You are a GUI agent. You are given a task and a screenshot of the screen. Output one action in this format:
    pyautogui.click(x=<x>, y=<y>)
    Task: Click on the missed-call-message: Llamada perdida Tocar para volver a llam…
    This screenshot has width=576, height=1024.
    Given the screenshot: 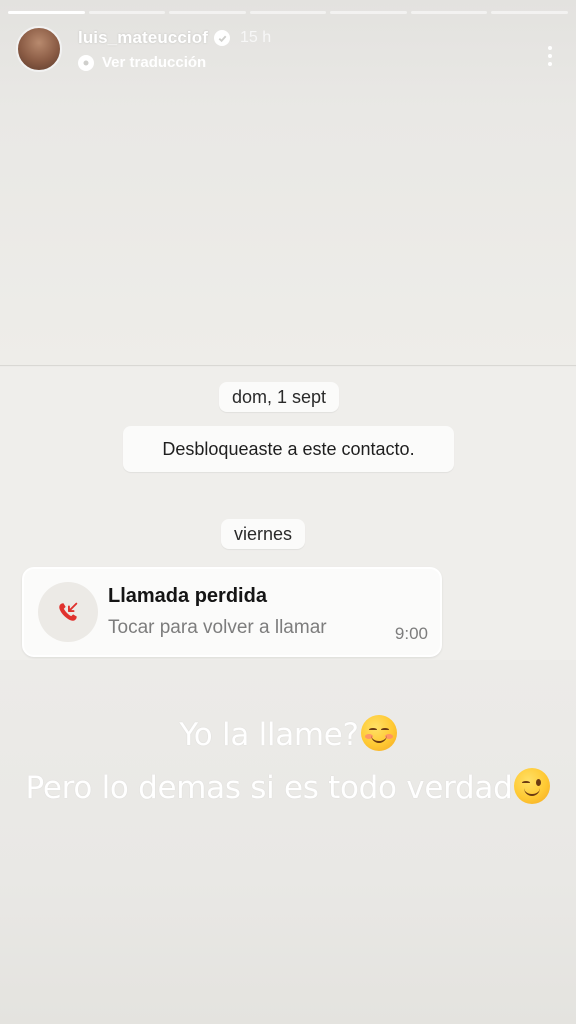 What is the action you would take?
    pyautogui.click(x=232, y=612)
    